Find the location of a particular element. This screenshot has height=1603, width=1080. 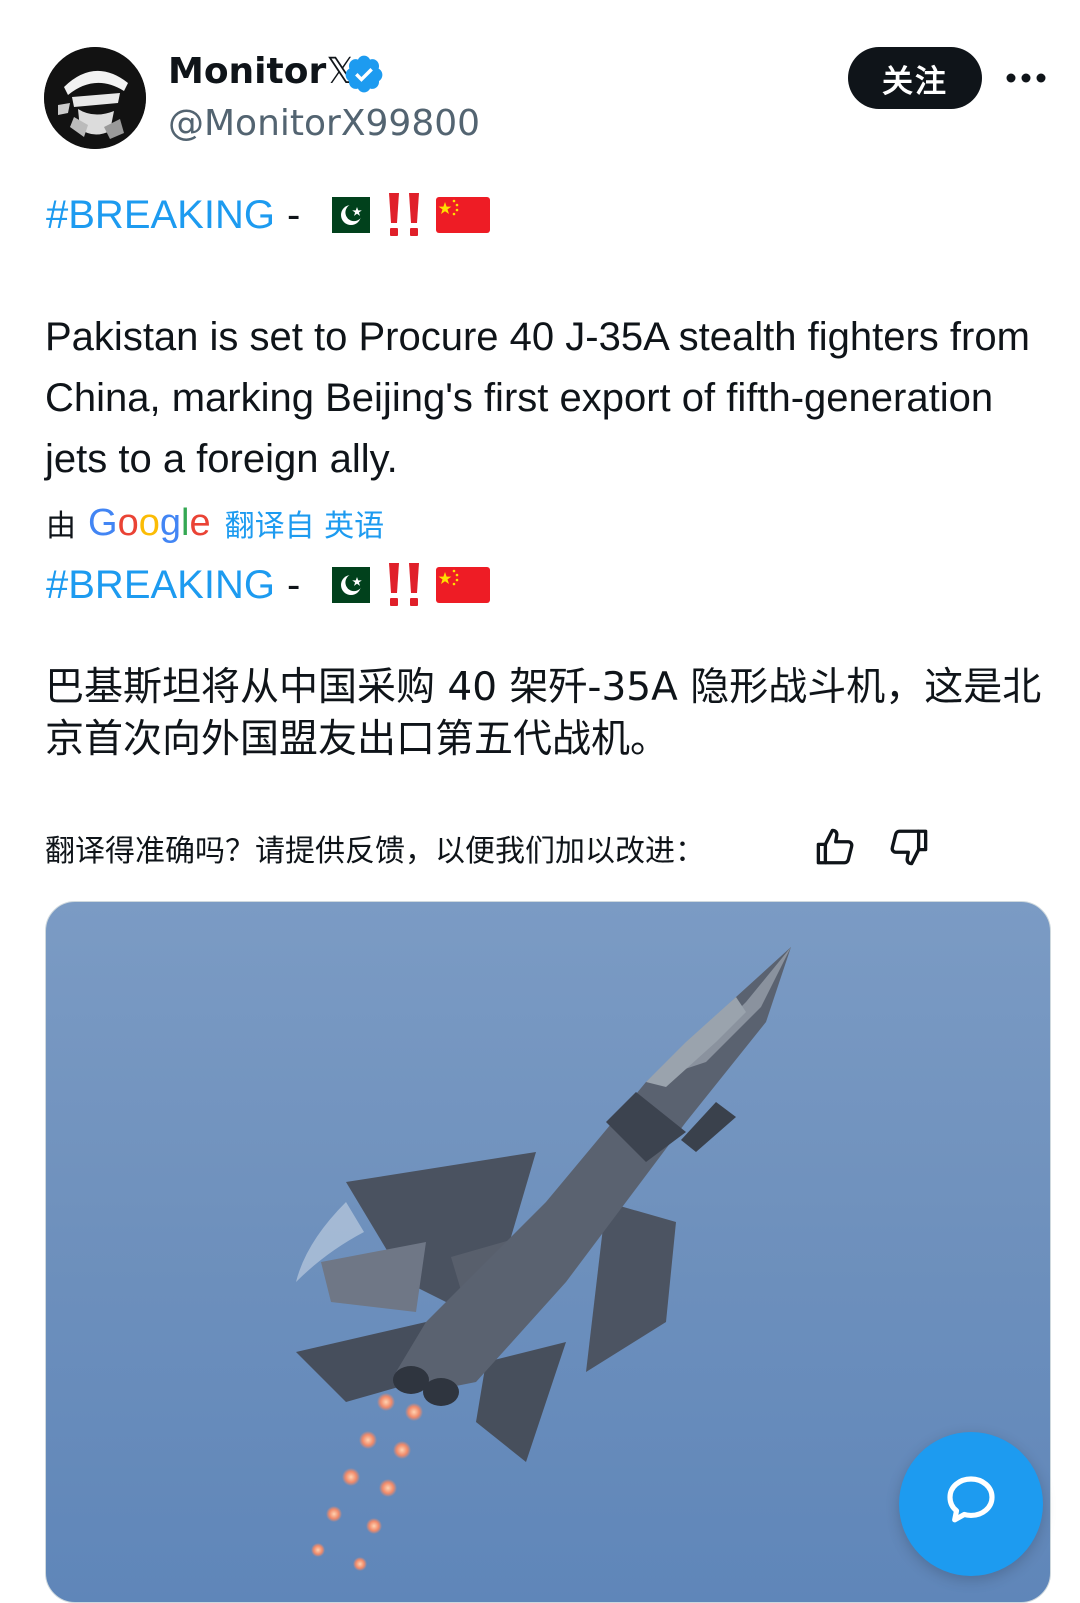

translation-attribution: 由 Google 翻译自 英语 is located at coordinates (215, 523).